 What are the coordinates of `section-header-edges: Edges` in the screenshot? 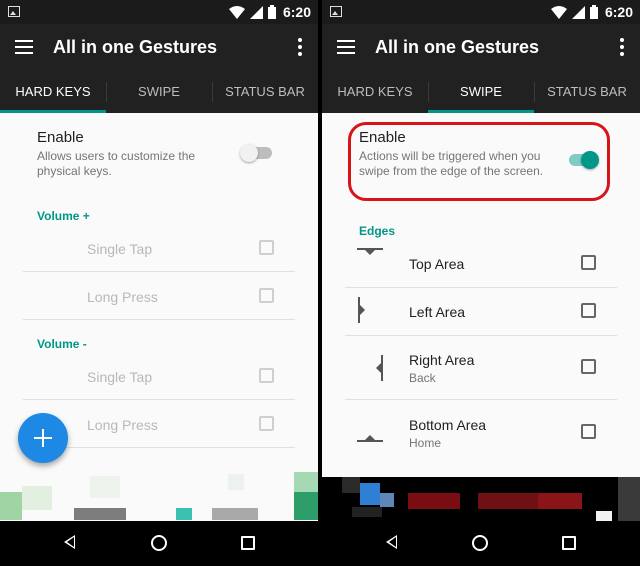 It's located at (377, 231).